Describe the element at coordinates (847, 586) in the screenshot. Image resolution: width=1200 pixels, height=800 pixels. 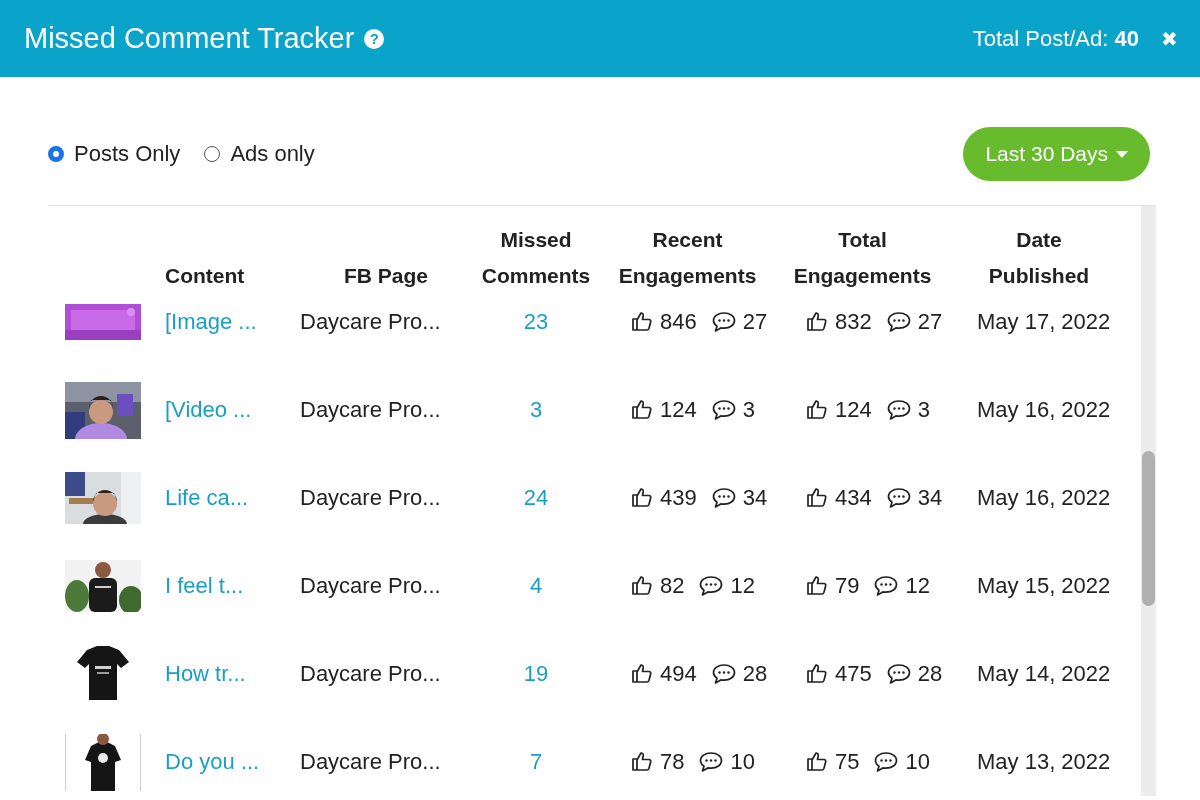
I see `like-count: 79` at that location.